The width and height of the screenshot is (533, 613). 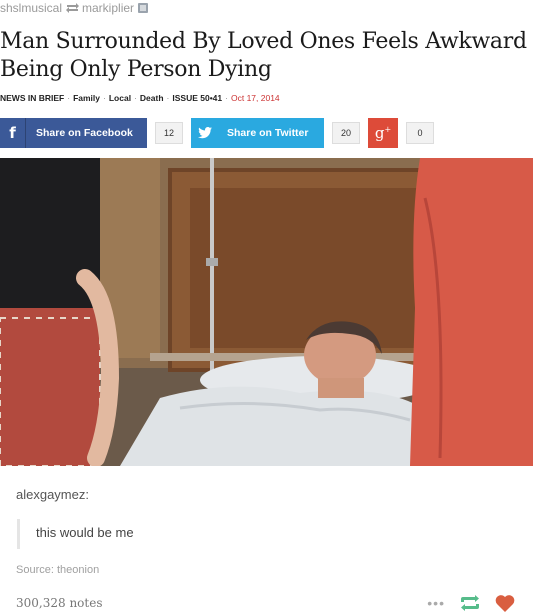 I want to click on googleplus-icon: g+, so click(x=383, y=133).